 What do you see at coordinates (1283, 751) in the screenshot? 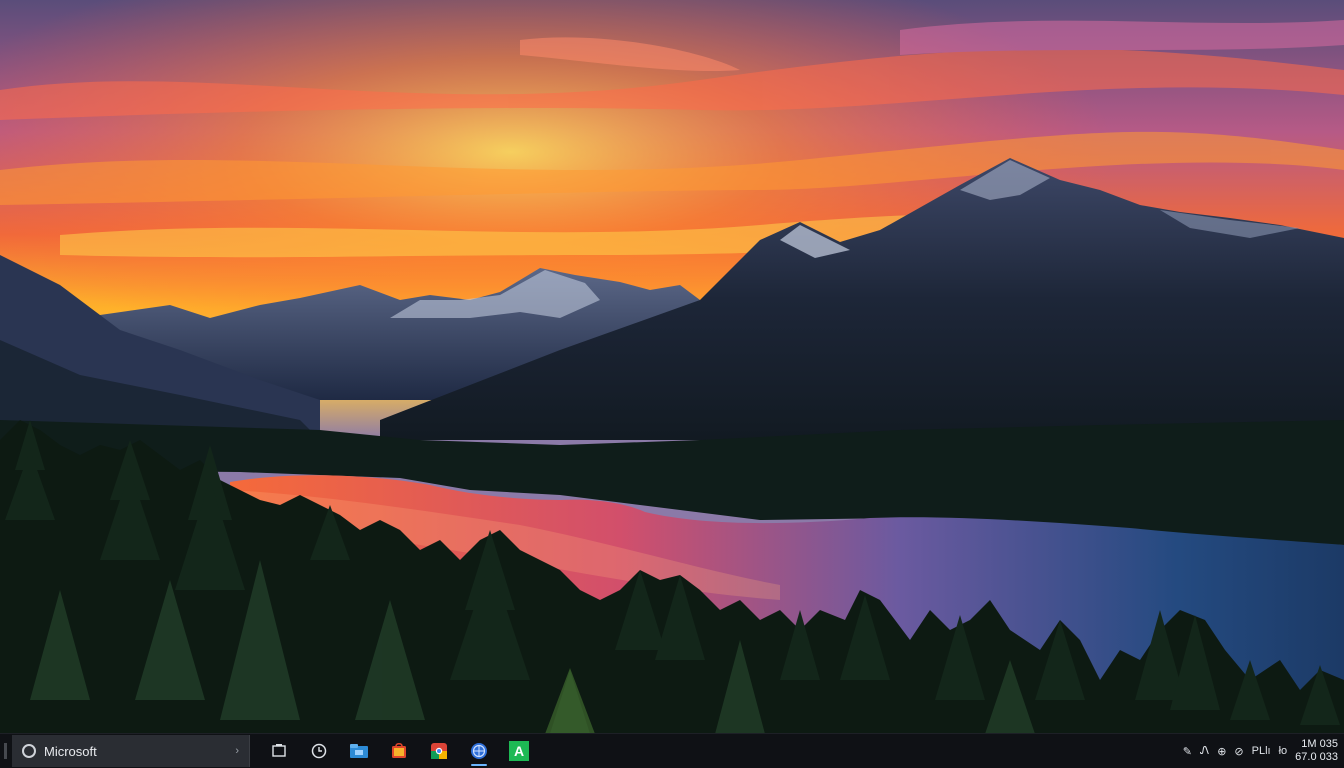
I see `language-indicator-short: ło` at bounding box center [1283, 751].